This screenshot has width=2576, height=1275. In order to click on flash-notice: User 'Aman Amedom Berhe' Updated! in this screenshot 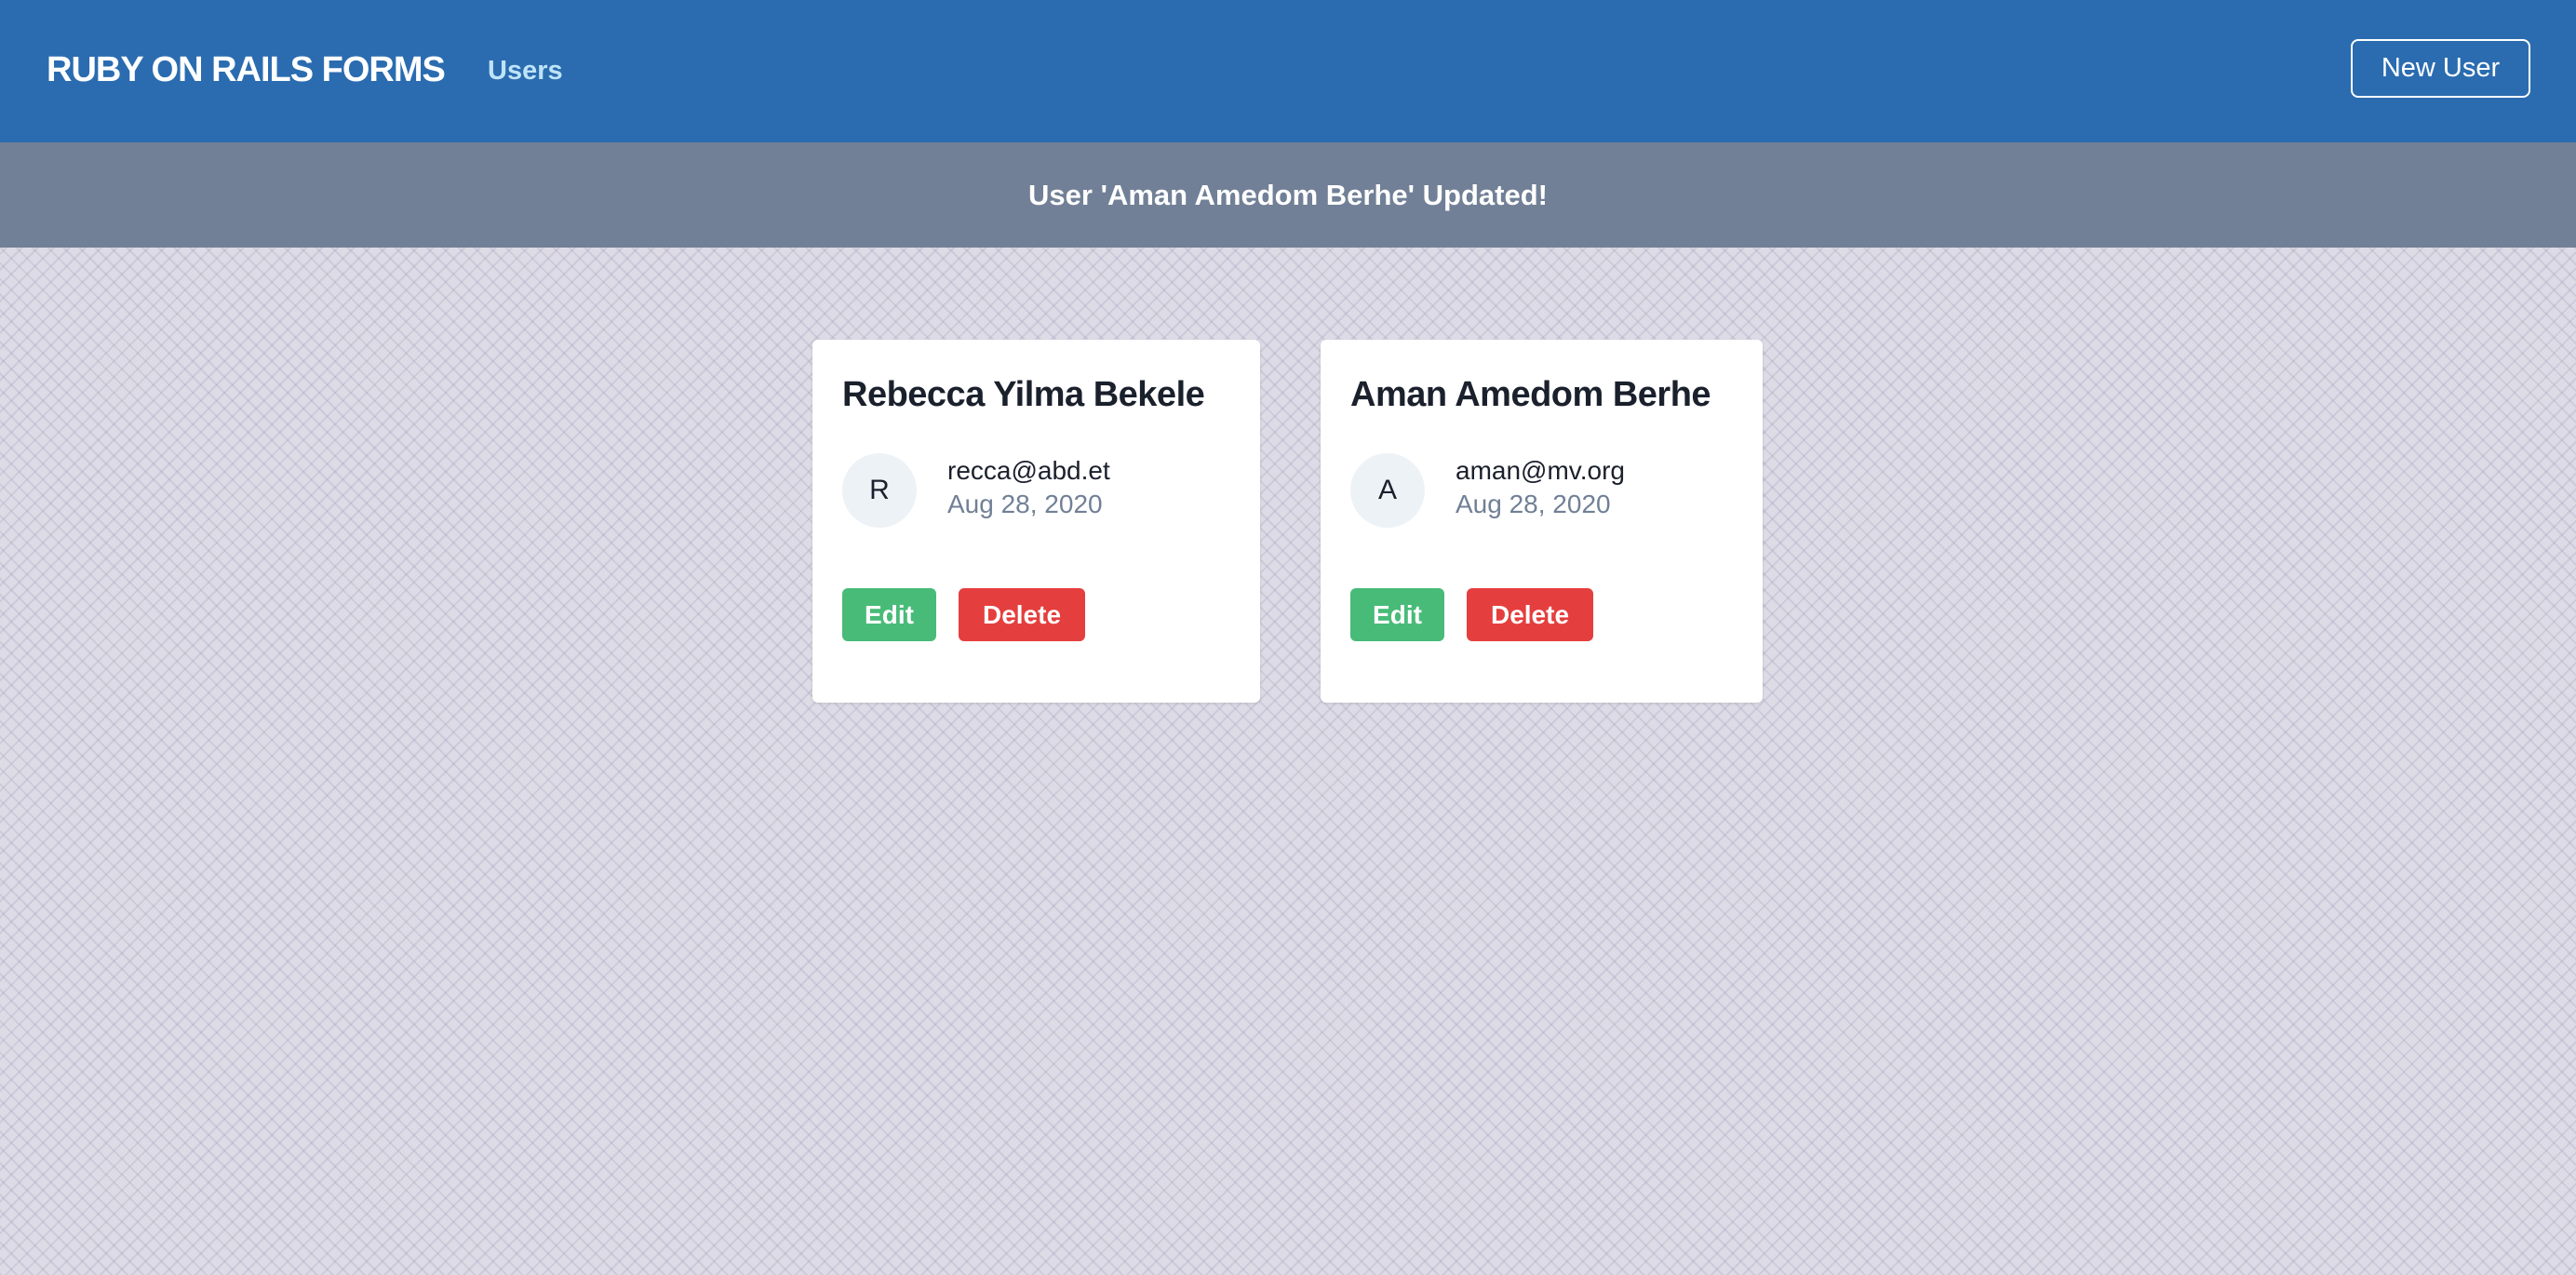, I will do `click(1288, 195)`.